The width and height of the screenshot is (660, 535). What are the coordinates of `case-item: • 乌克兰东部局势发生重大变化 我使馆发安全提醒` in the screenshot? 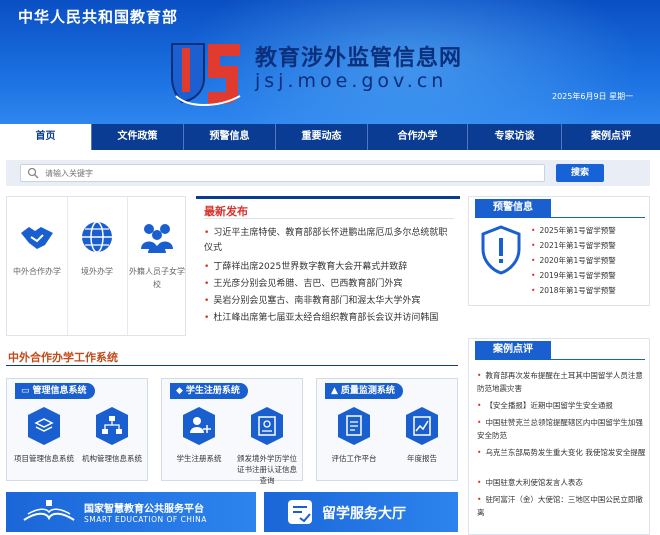 It's located at (562, 452).